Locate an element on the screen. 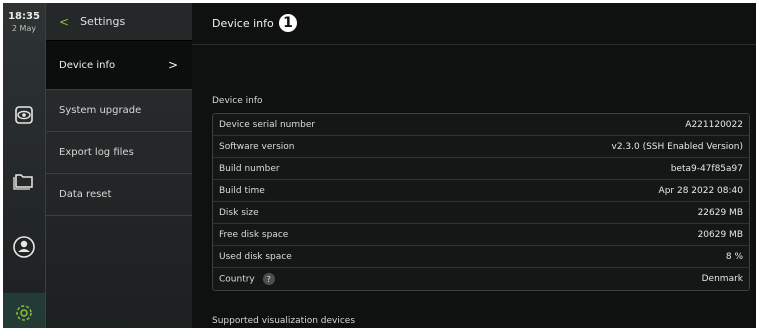 Image resolution: width=759 pixels, height=328 pixels. menu-item-label: Export log files is located at coordinates (96, 152).